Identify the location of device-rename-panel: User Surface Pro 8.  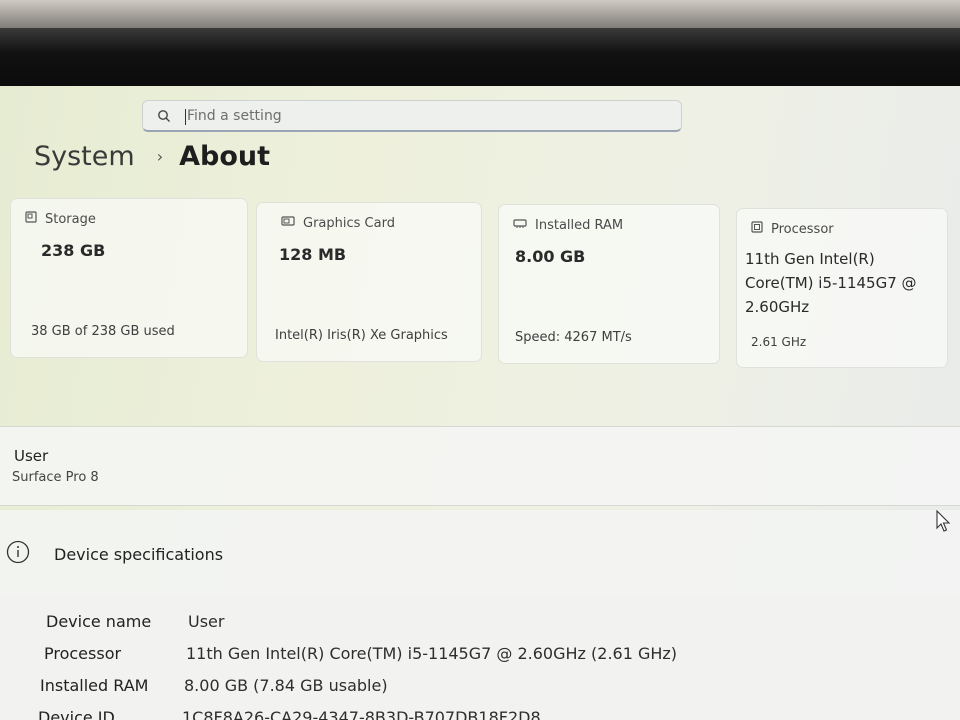
(480, 466).